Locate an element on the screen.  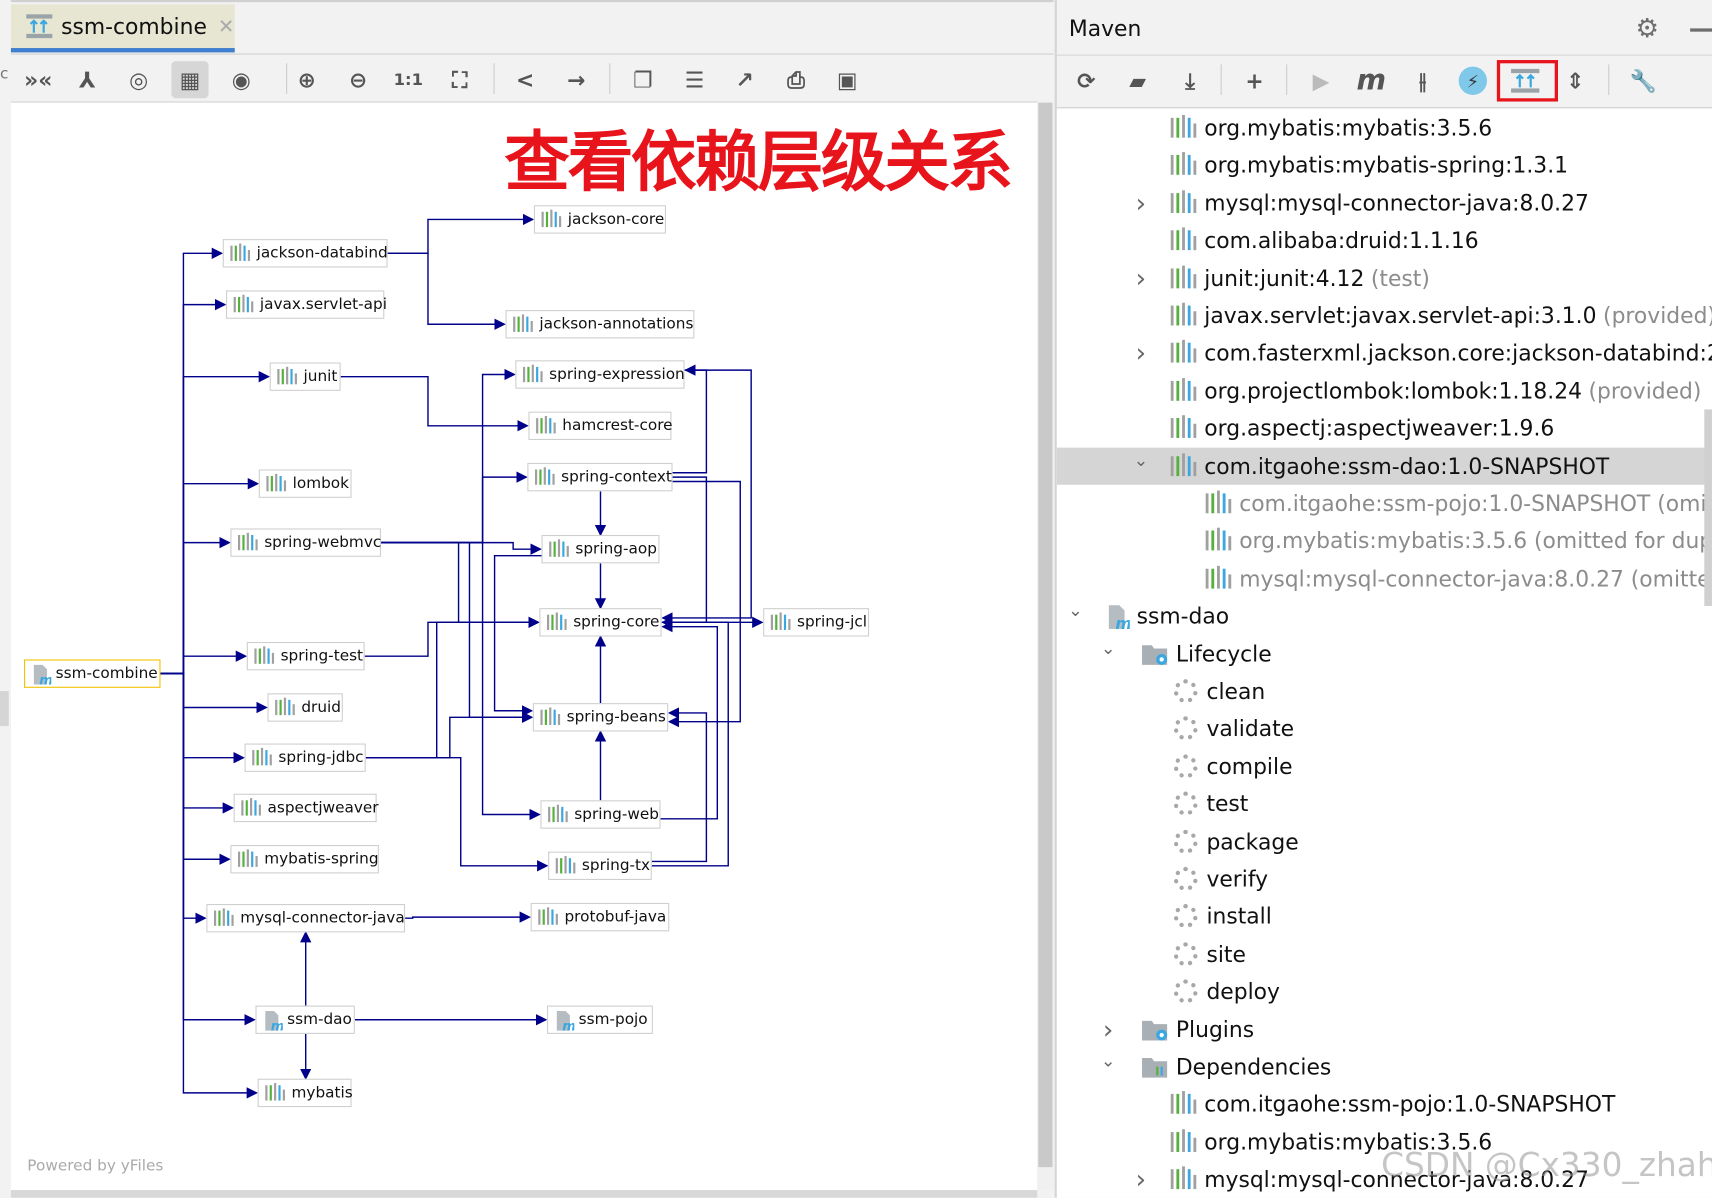
graph-node-spring-beans: spring-beans is located at coordinates (600, 717).